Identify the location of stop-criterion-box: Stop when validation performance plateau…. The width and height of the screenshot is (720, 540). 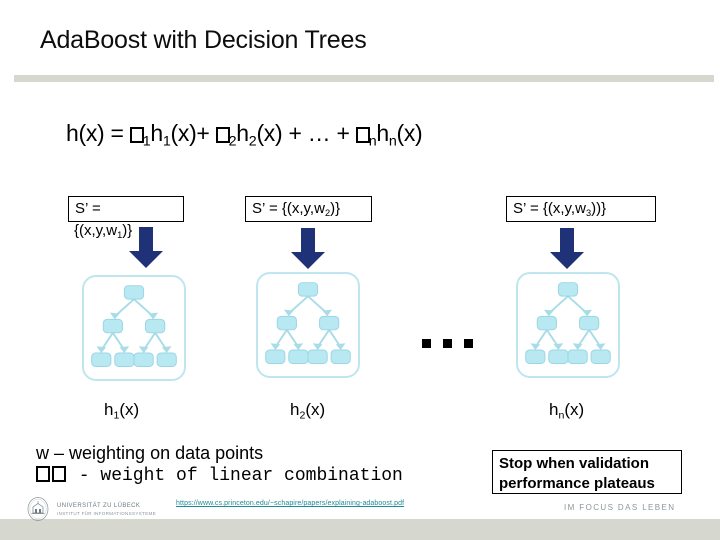
(587, 472).